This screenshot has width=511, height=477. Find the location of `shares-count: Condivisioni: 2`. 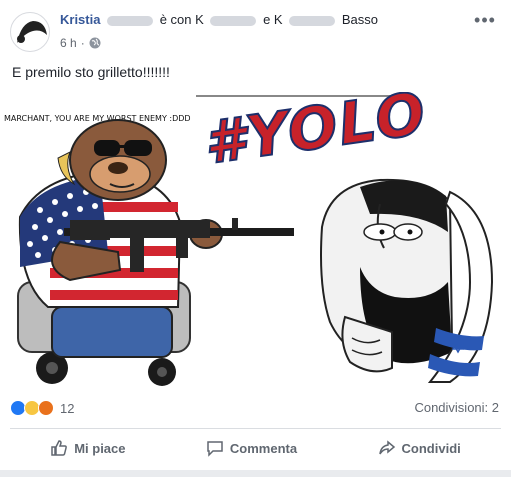

shares-count: Condivisioni: 2 is located at coordinates (456, 407).